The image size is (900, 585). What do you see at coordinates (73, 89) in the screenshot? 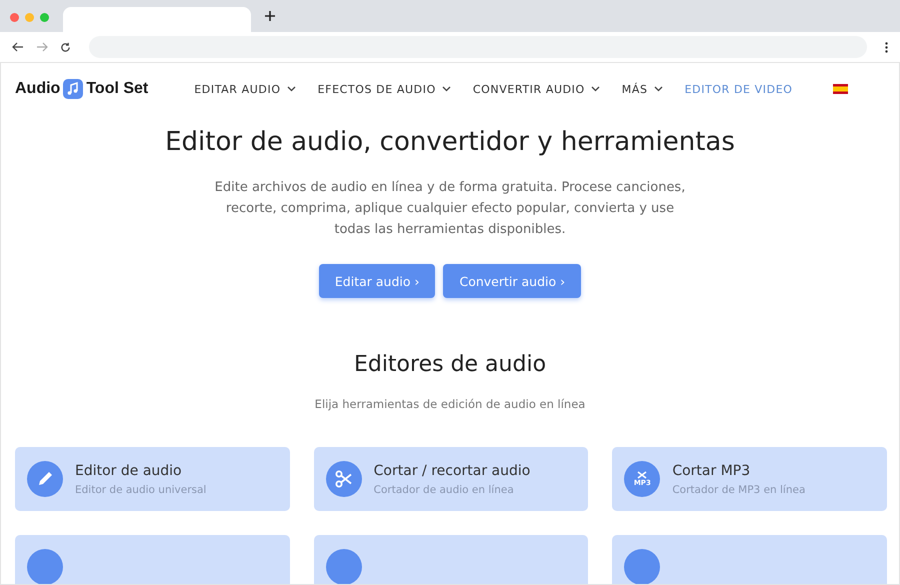
I see `music-note-icon` at bounding box center [73, 89].